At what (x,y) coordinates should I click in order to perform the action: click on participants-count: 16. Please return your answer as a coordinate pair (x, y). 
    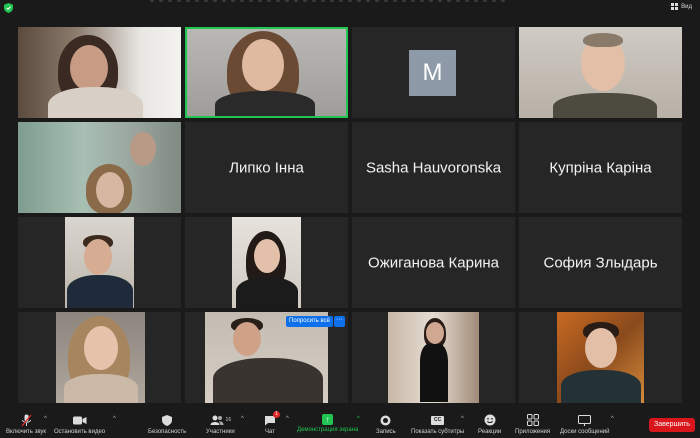
    Looking at the image, I should click on (228, 420).